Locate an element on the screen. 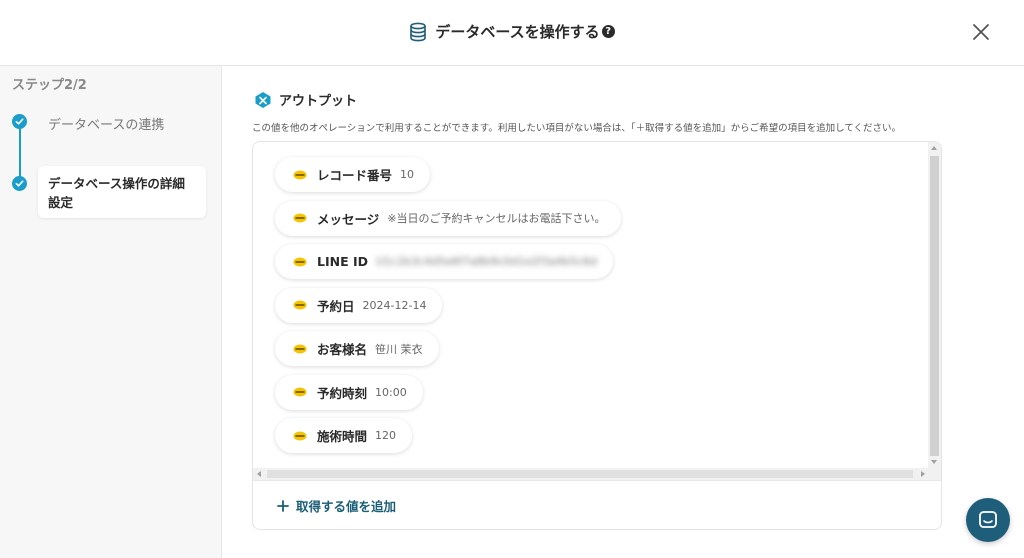  vertical-scrollbar is located at coordinates (934, 311).